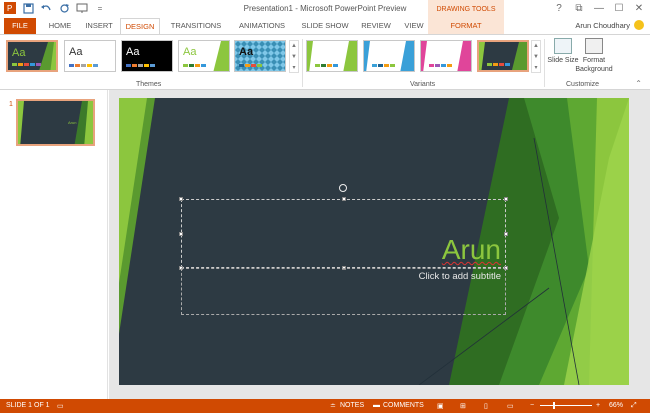 The width and height of the screenshot is (650, 413). Describe the element at coordinates (559, 8) in the screenshot. I see `help-icon: ?` at that location.